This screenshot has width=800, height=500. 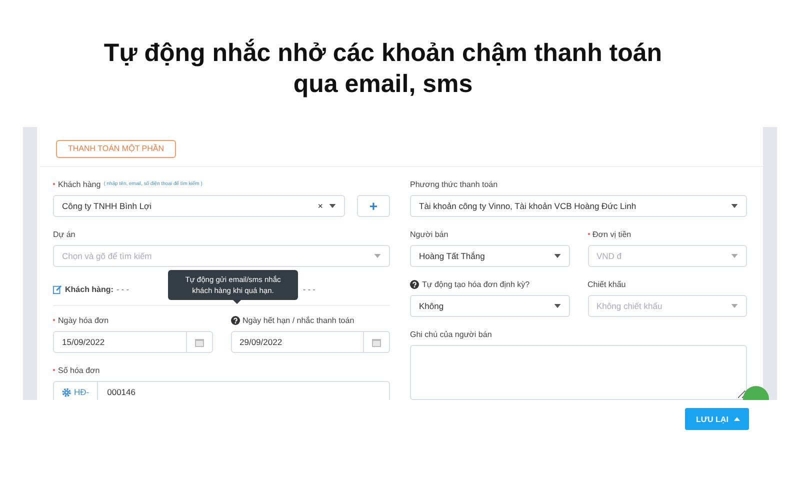 What do you see at coordinates (383, 53) in the screenshot?
I see `headline: Tự động nhắc nhở các khoản chậm thanh toán` at bounding box center [383, 53].